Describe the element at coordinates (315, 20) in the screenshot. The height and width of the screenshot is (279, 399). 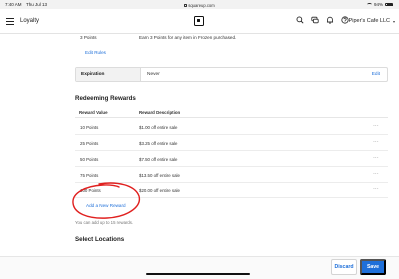
I see `messages-icon` at that location.